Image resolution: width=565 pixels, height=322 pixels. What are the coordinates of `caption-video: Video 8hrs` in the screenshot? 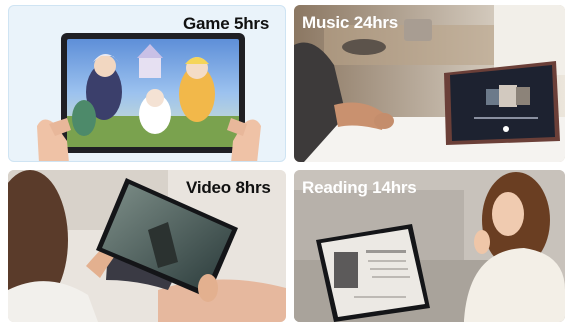 It's located at (228, 187).